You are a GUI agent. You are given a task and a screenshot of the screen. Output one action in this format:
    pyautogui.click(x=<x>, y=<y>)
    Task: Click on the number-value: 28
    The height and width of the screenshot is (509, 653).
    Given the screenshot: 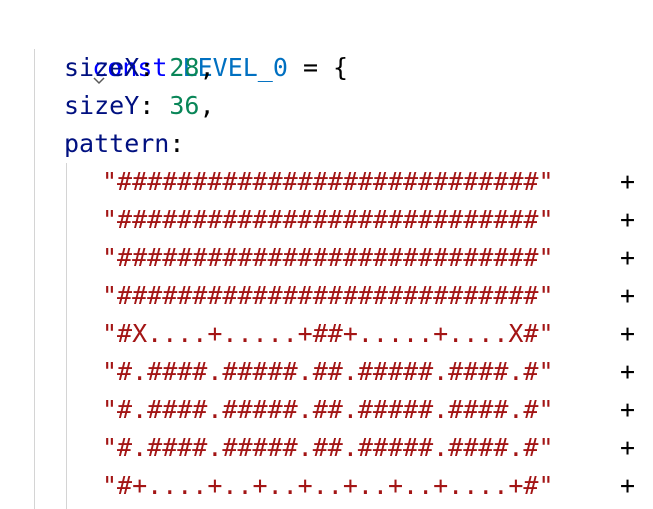 What is the action you would take?
    pyautogui.click(x=184, y=67)
    